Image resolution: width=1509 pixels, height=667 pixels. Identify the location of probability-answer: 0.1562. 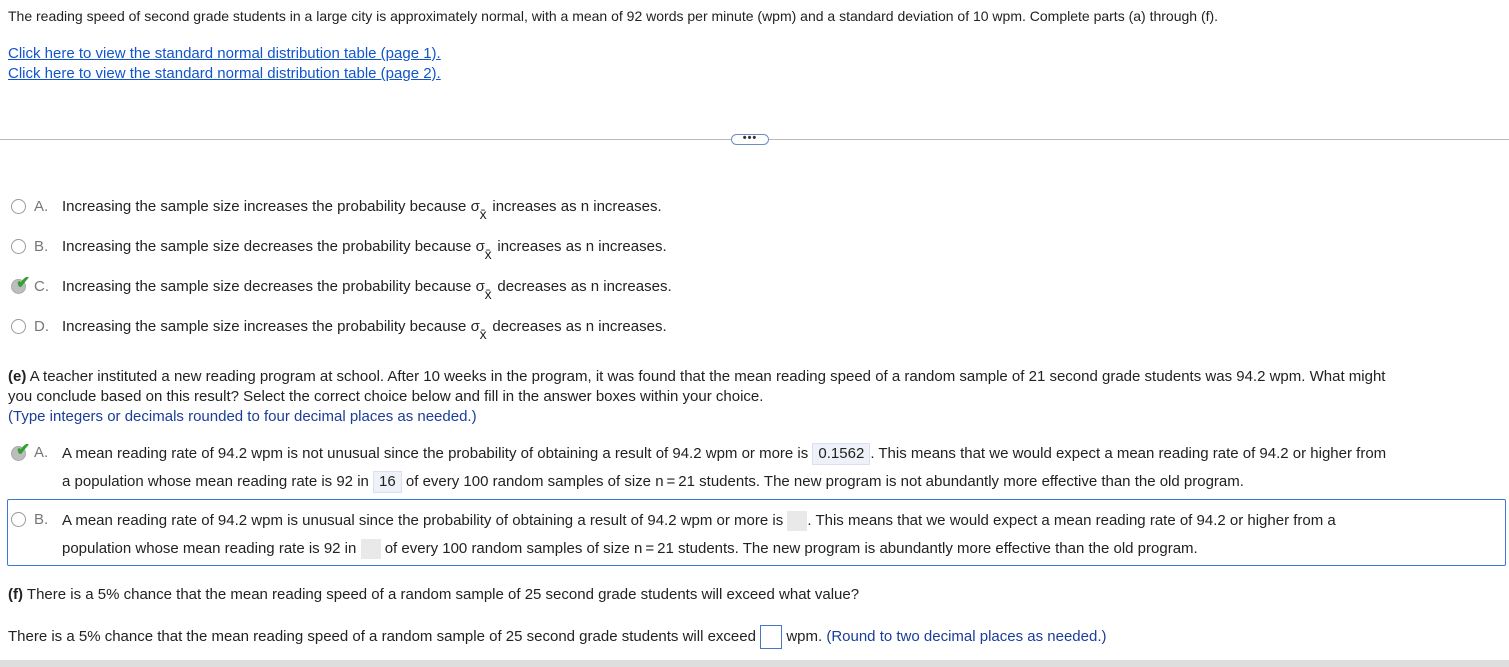
(841, 454).